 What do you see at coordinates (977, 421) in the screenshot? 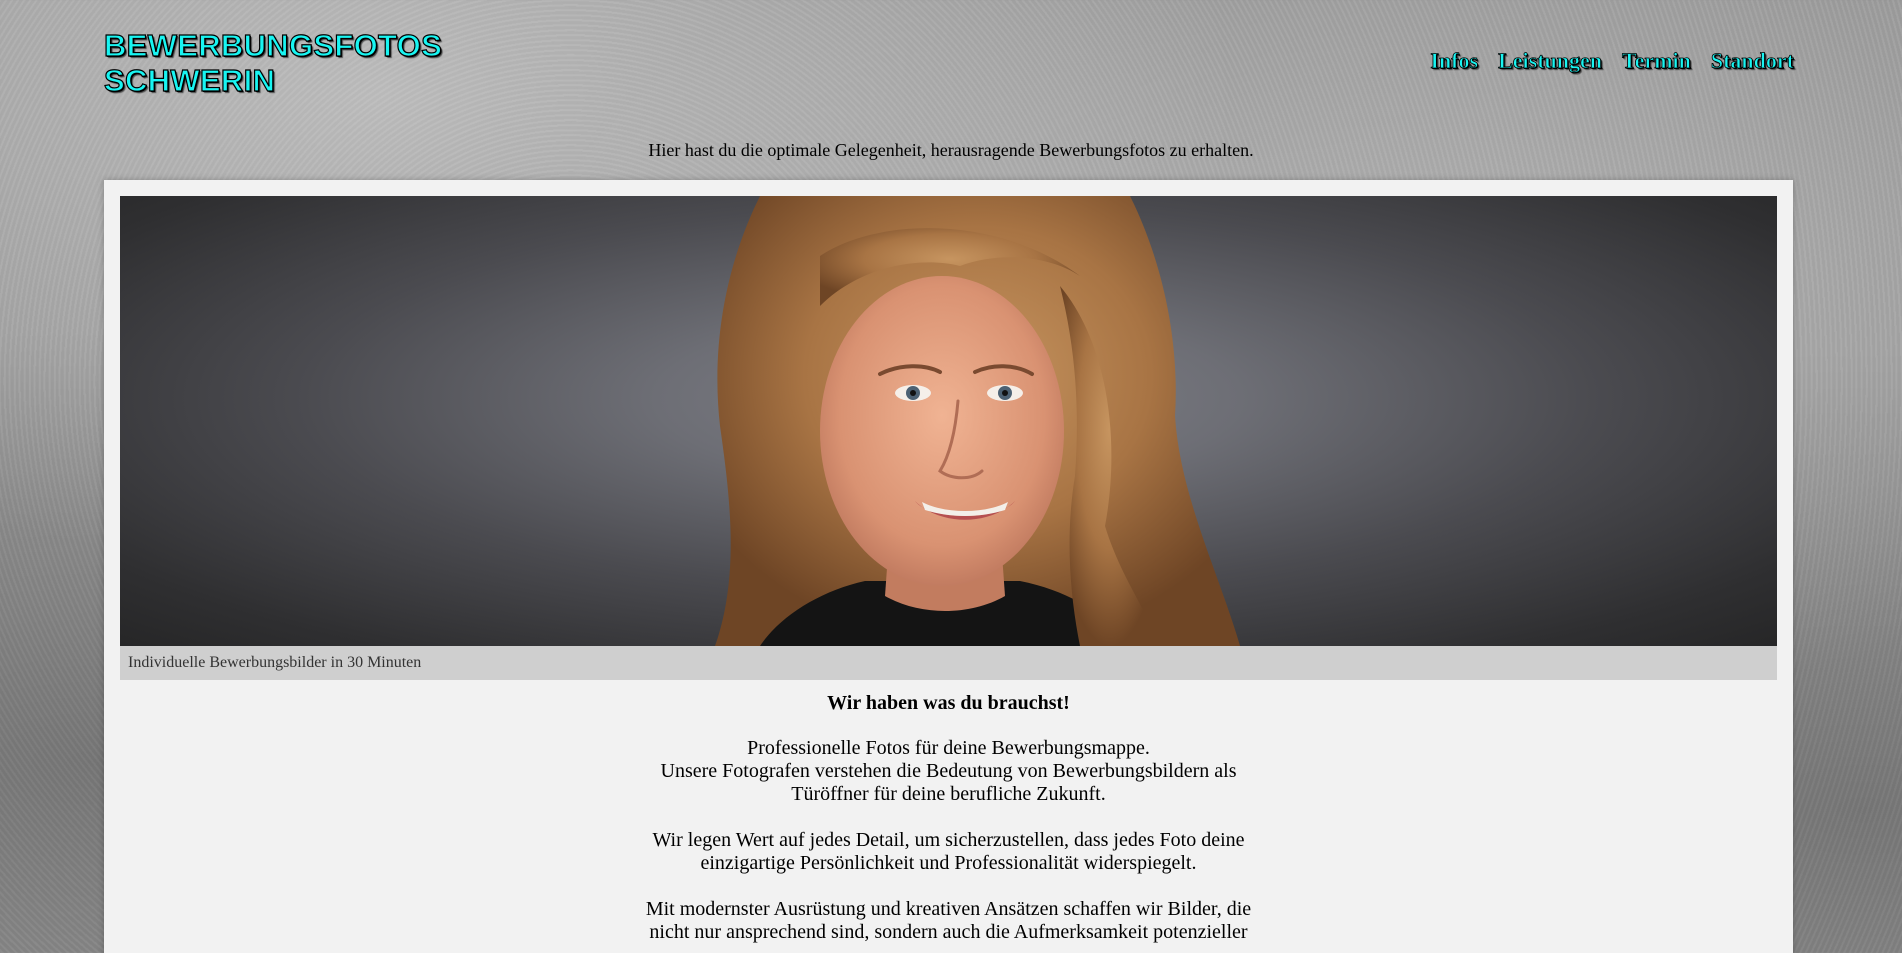
I see `portrait-illustration` at bounding box center [977, 421].